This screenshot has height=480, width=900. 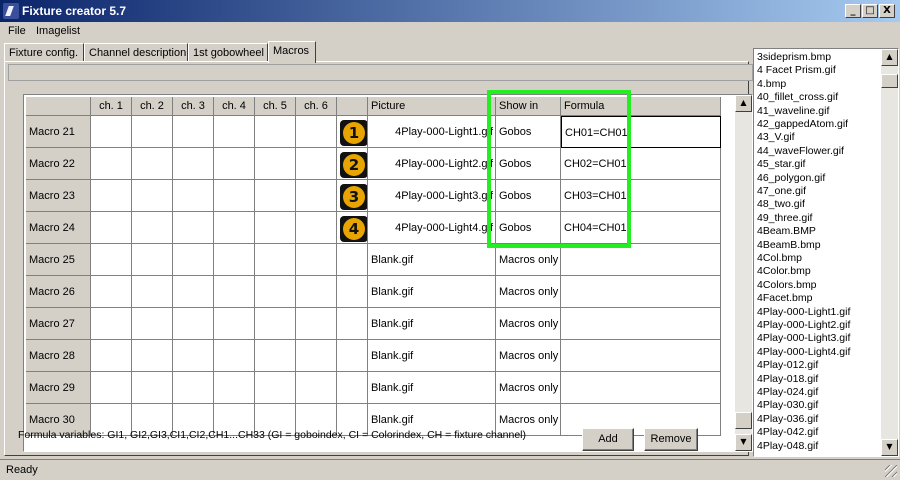 I want to click on imagelist-item: 4BeamB.bmp, so click(x=789, y=245).